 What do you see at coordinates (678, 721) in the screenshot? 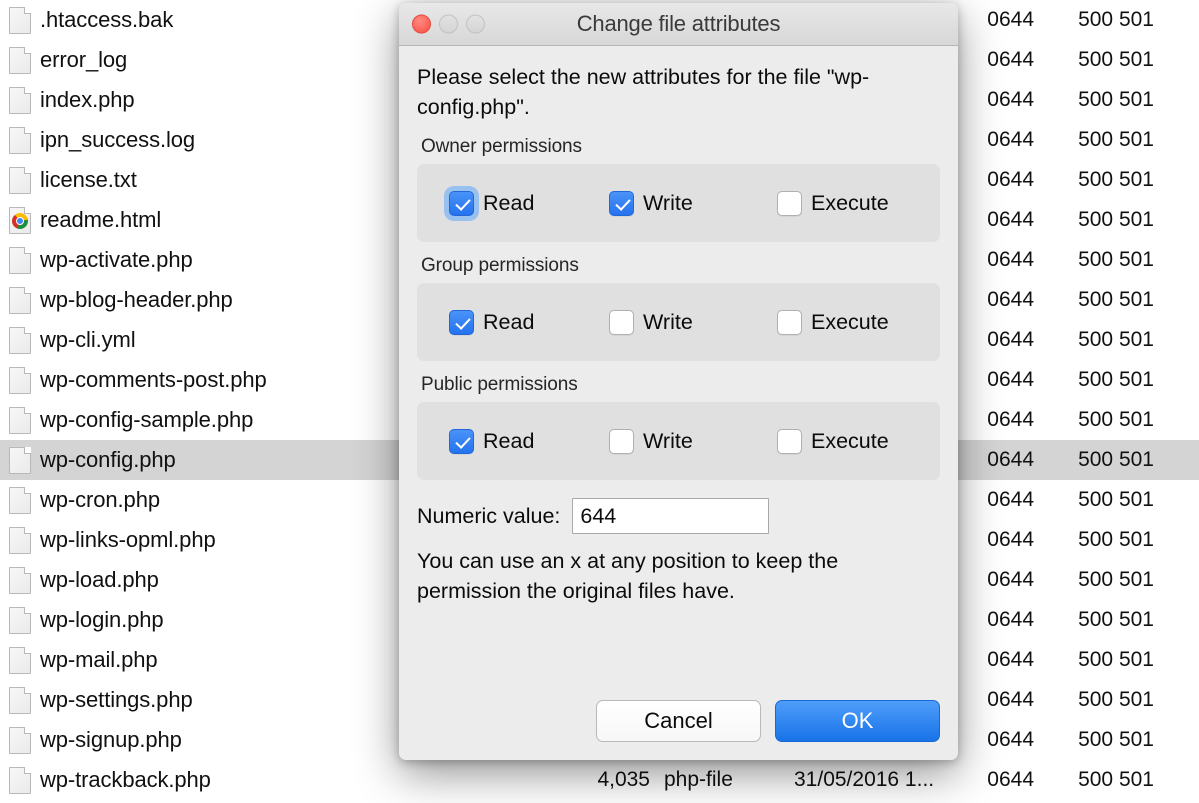
I see `cancel-button: Cancel` at bounding box center [678, 721].